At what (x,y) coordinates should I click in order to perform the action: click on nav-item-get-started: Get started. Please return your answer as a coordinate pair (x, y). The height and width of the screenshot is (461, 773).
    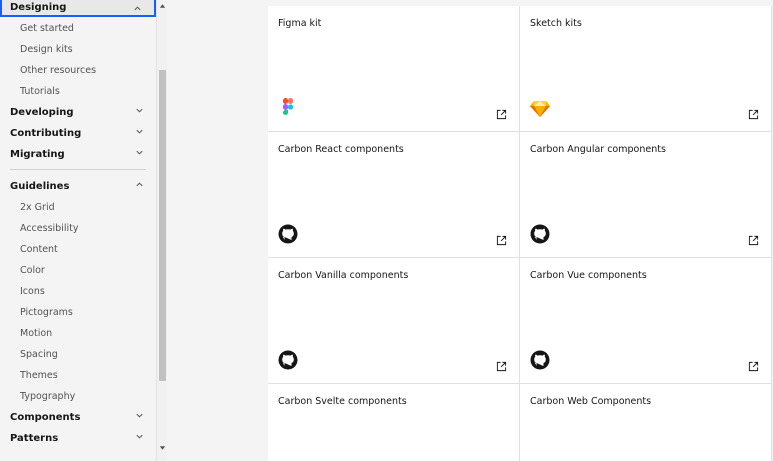
    Looking at the image, I should click on (47, 28).